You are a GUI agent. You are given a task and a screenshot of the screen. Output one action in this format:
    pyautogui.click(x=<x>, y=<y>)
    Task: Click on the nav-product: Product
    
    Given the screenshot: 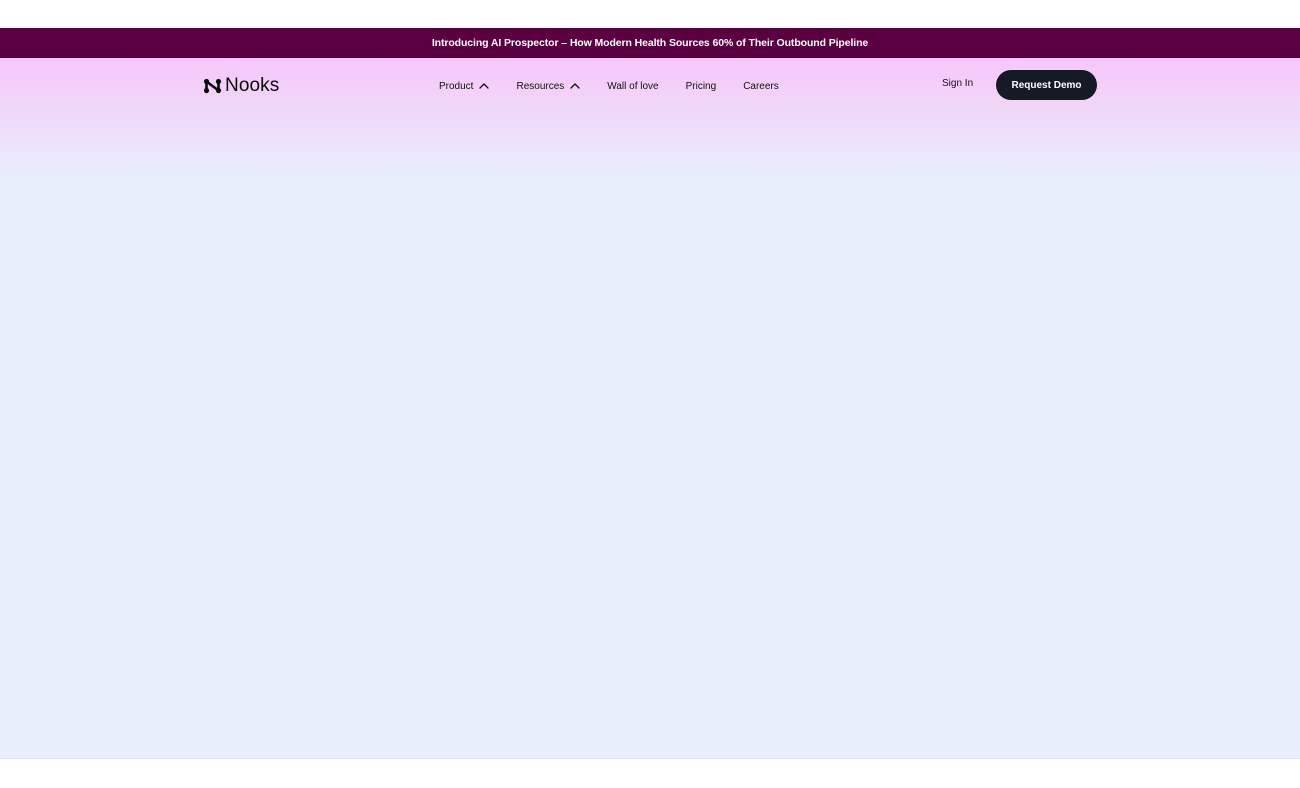 What is the action you would take?
    pyautogui.click(x=464, y=86)
    